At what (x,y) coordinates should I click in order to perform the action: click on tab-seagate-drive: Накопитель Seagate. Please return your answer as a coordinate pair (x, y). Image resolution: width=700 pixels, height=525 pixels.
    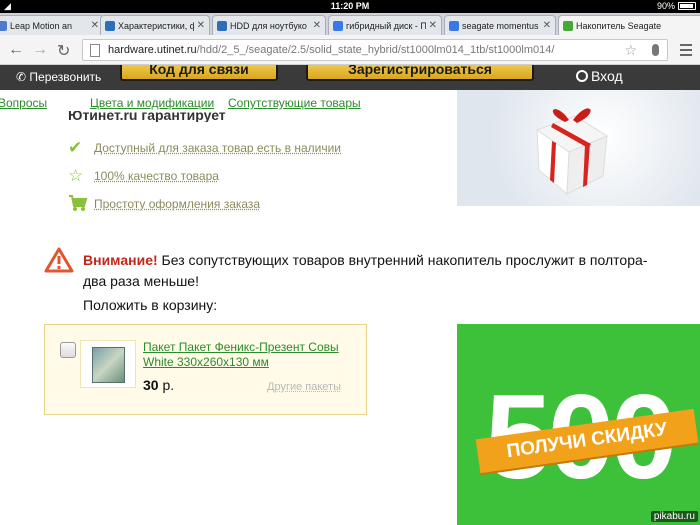
    Looking at the image, I should click on (629, 25).